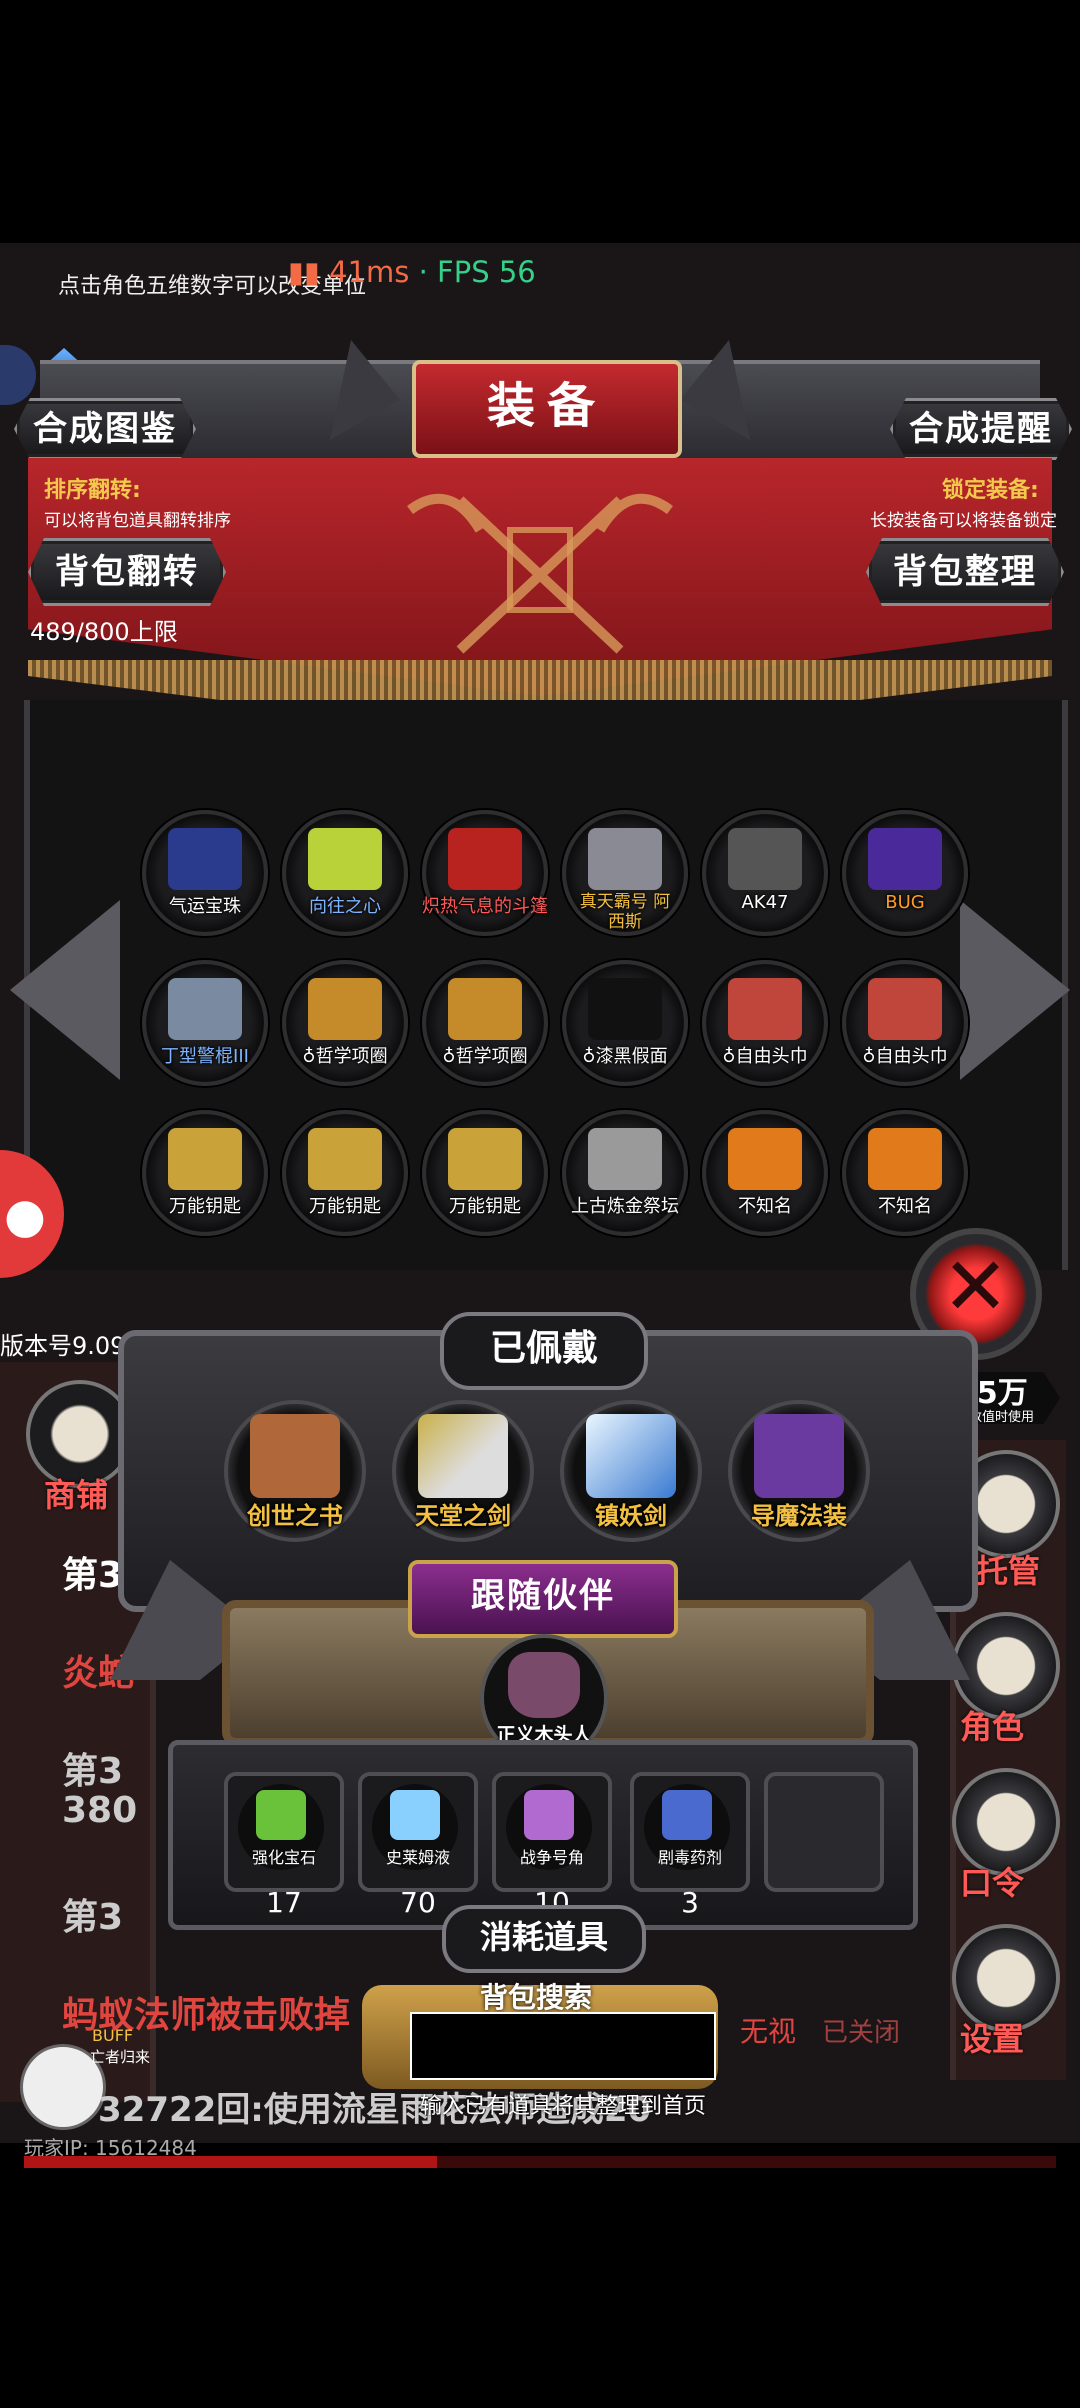 Image resolution: width=1080 pixels, height=2408 pixels. I want to click on item-slot: 丁型警棍III, so click(205, 1023).